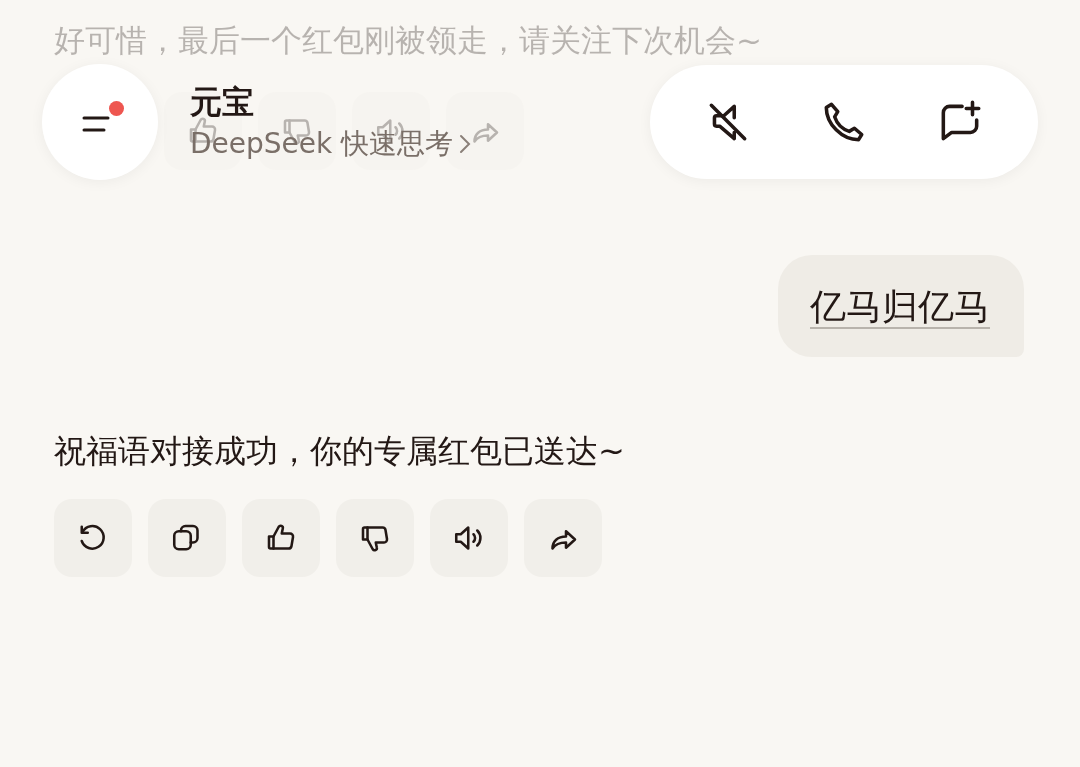 Image resolution: width=1080 pixels, height=767 pixels. I want to click on retry-button, so click(93, 538).